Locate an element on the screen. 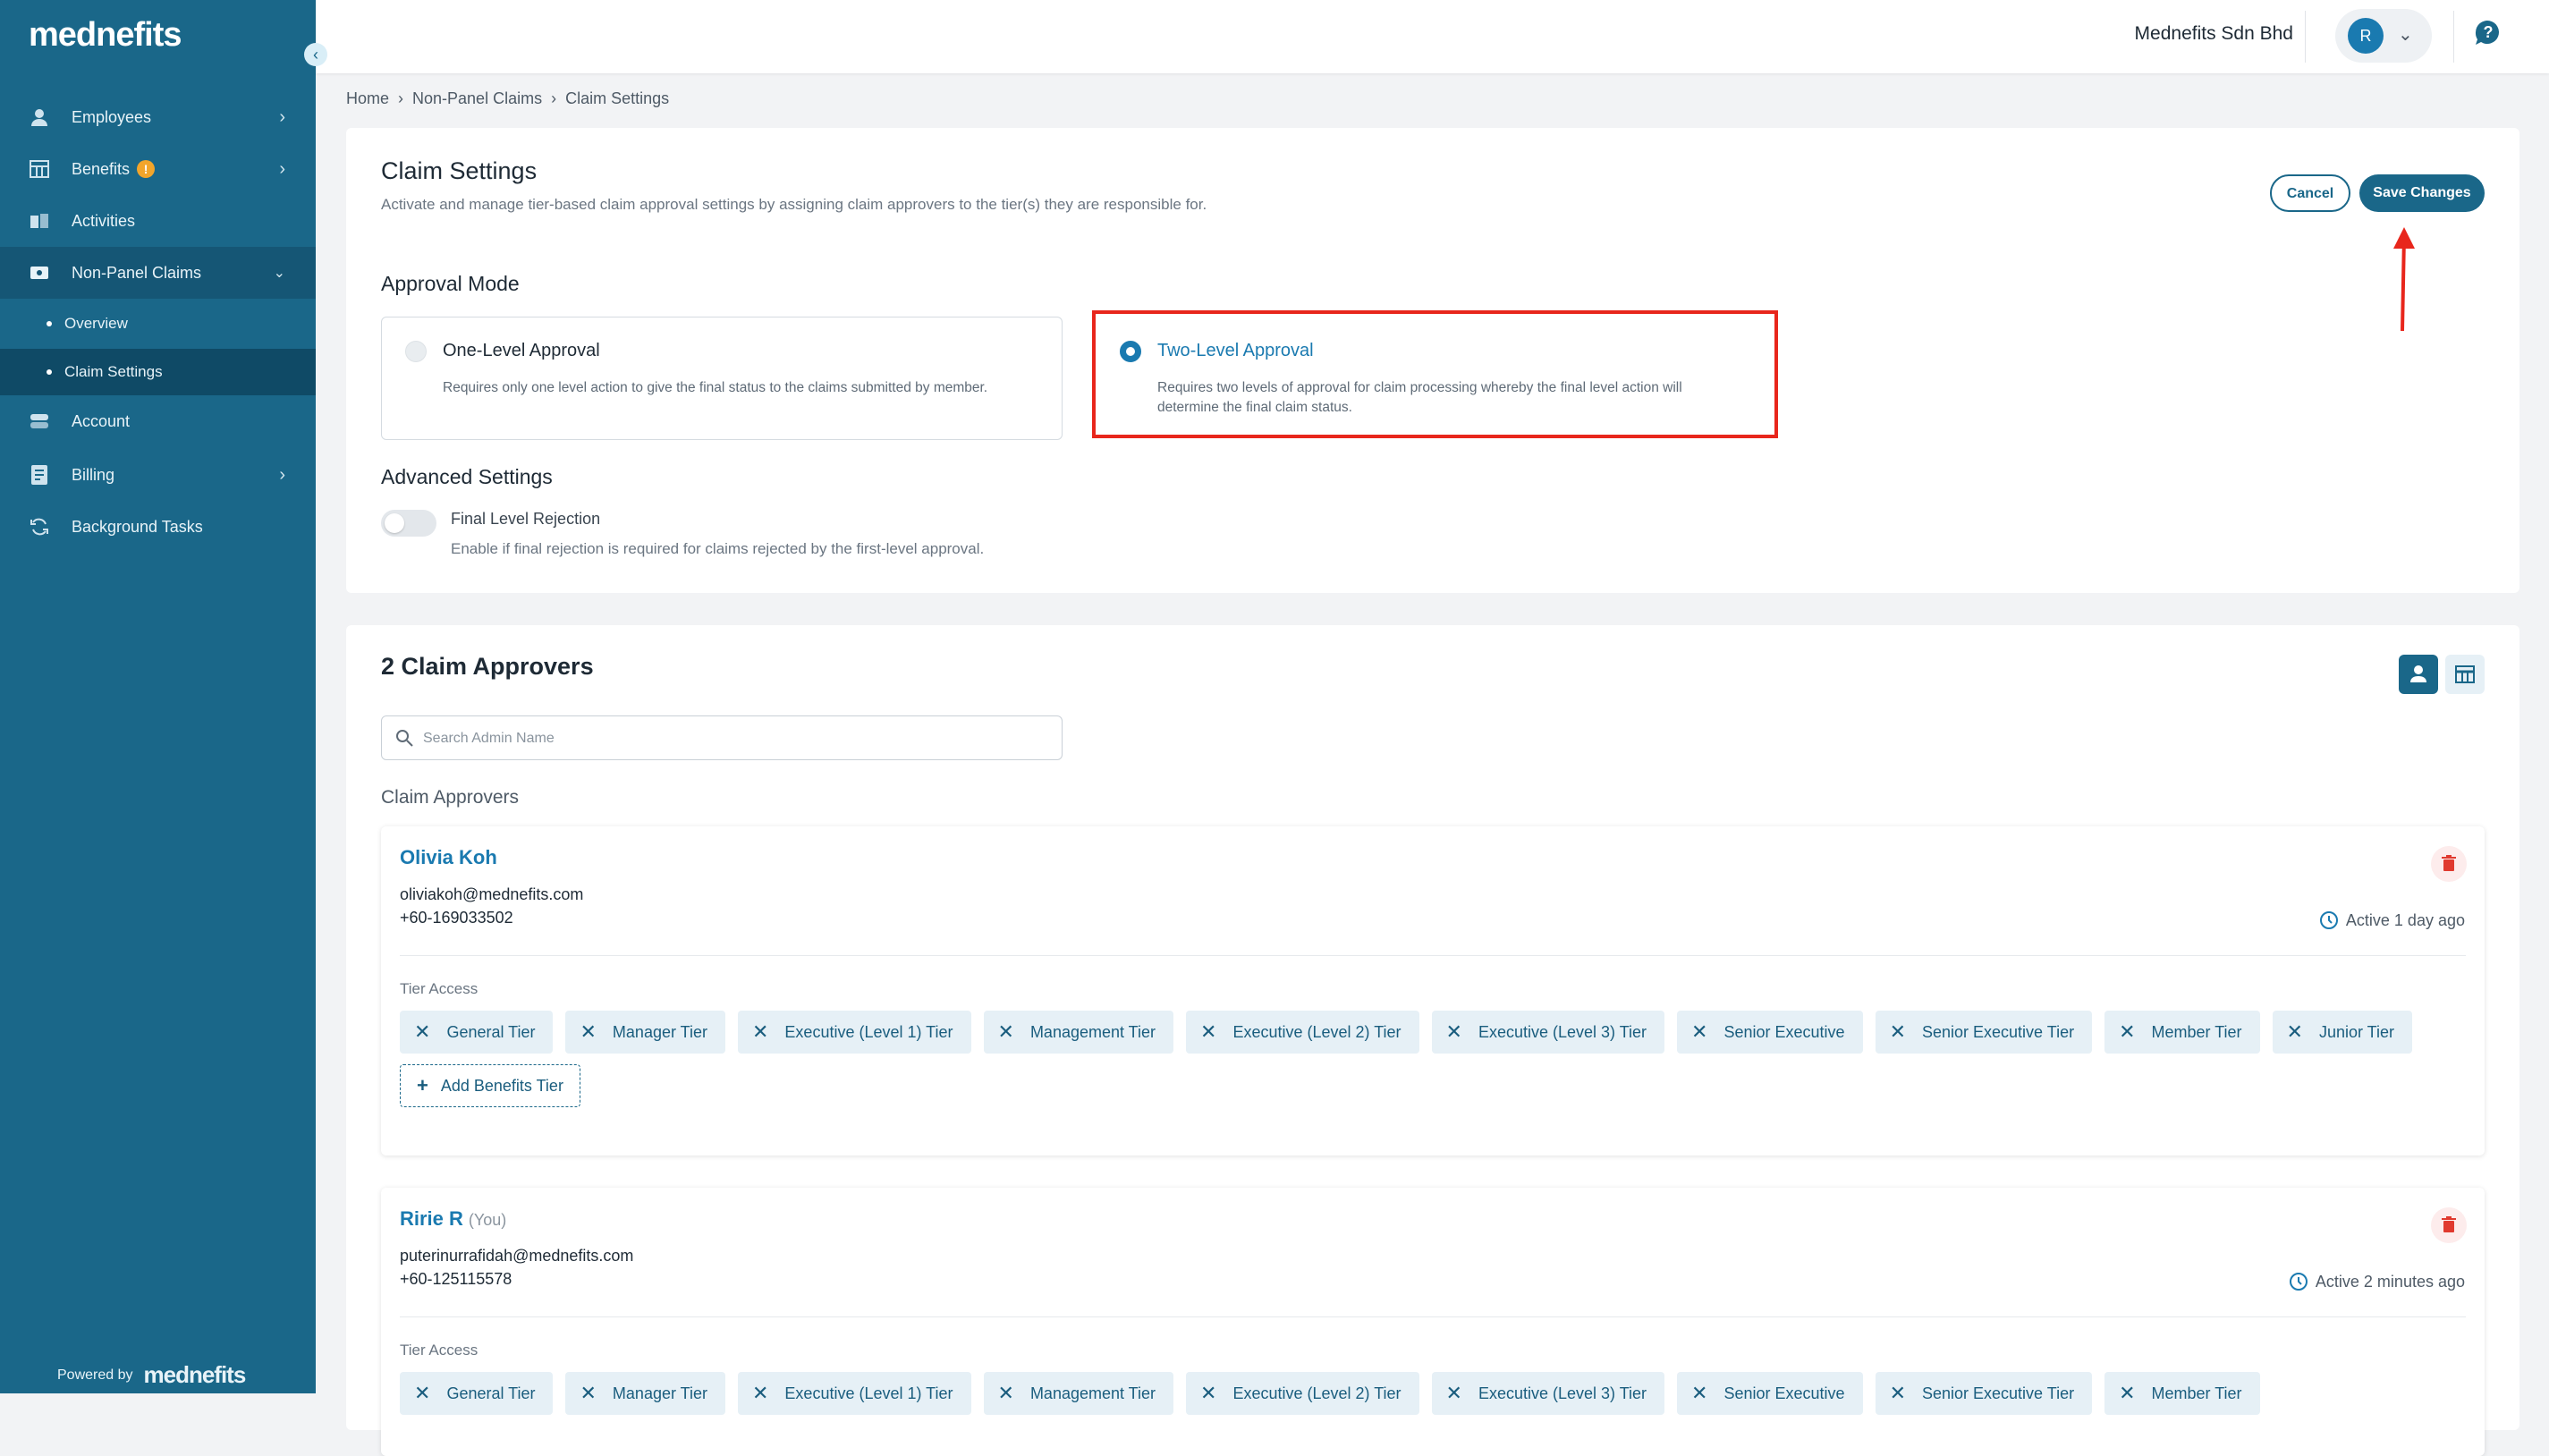 Image resolution: width=2549 pixels, height=1456 pixels. tier-chip: ✕ Manager Tier is located at coordinates (645, 1032).